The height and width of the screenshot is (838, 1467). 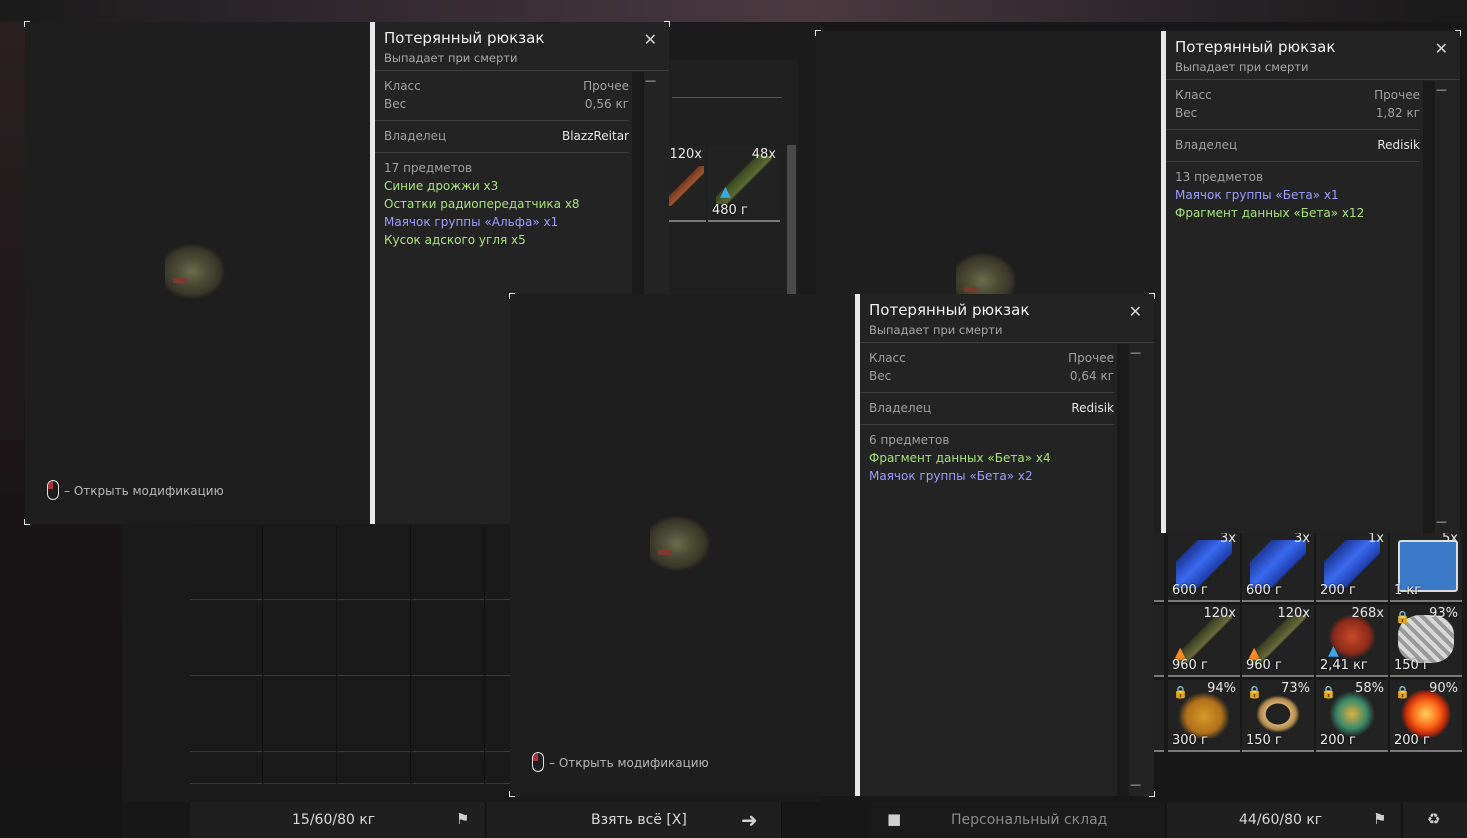 I want to click on items-count: 6 предметов, so click(x=909, y=440).